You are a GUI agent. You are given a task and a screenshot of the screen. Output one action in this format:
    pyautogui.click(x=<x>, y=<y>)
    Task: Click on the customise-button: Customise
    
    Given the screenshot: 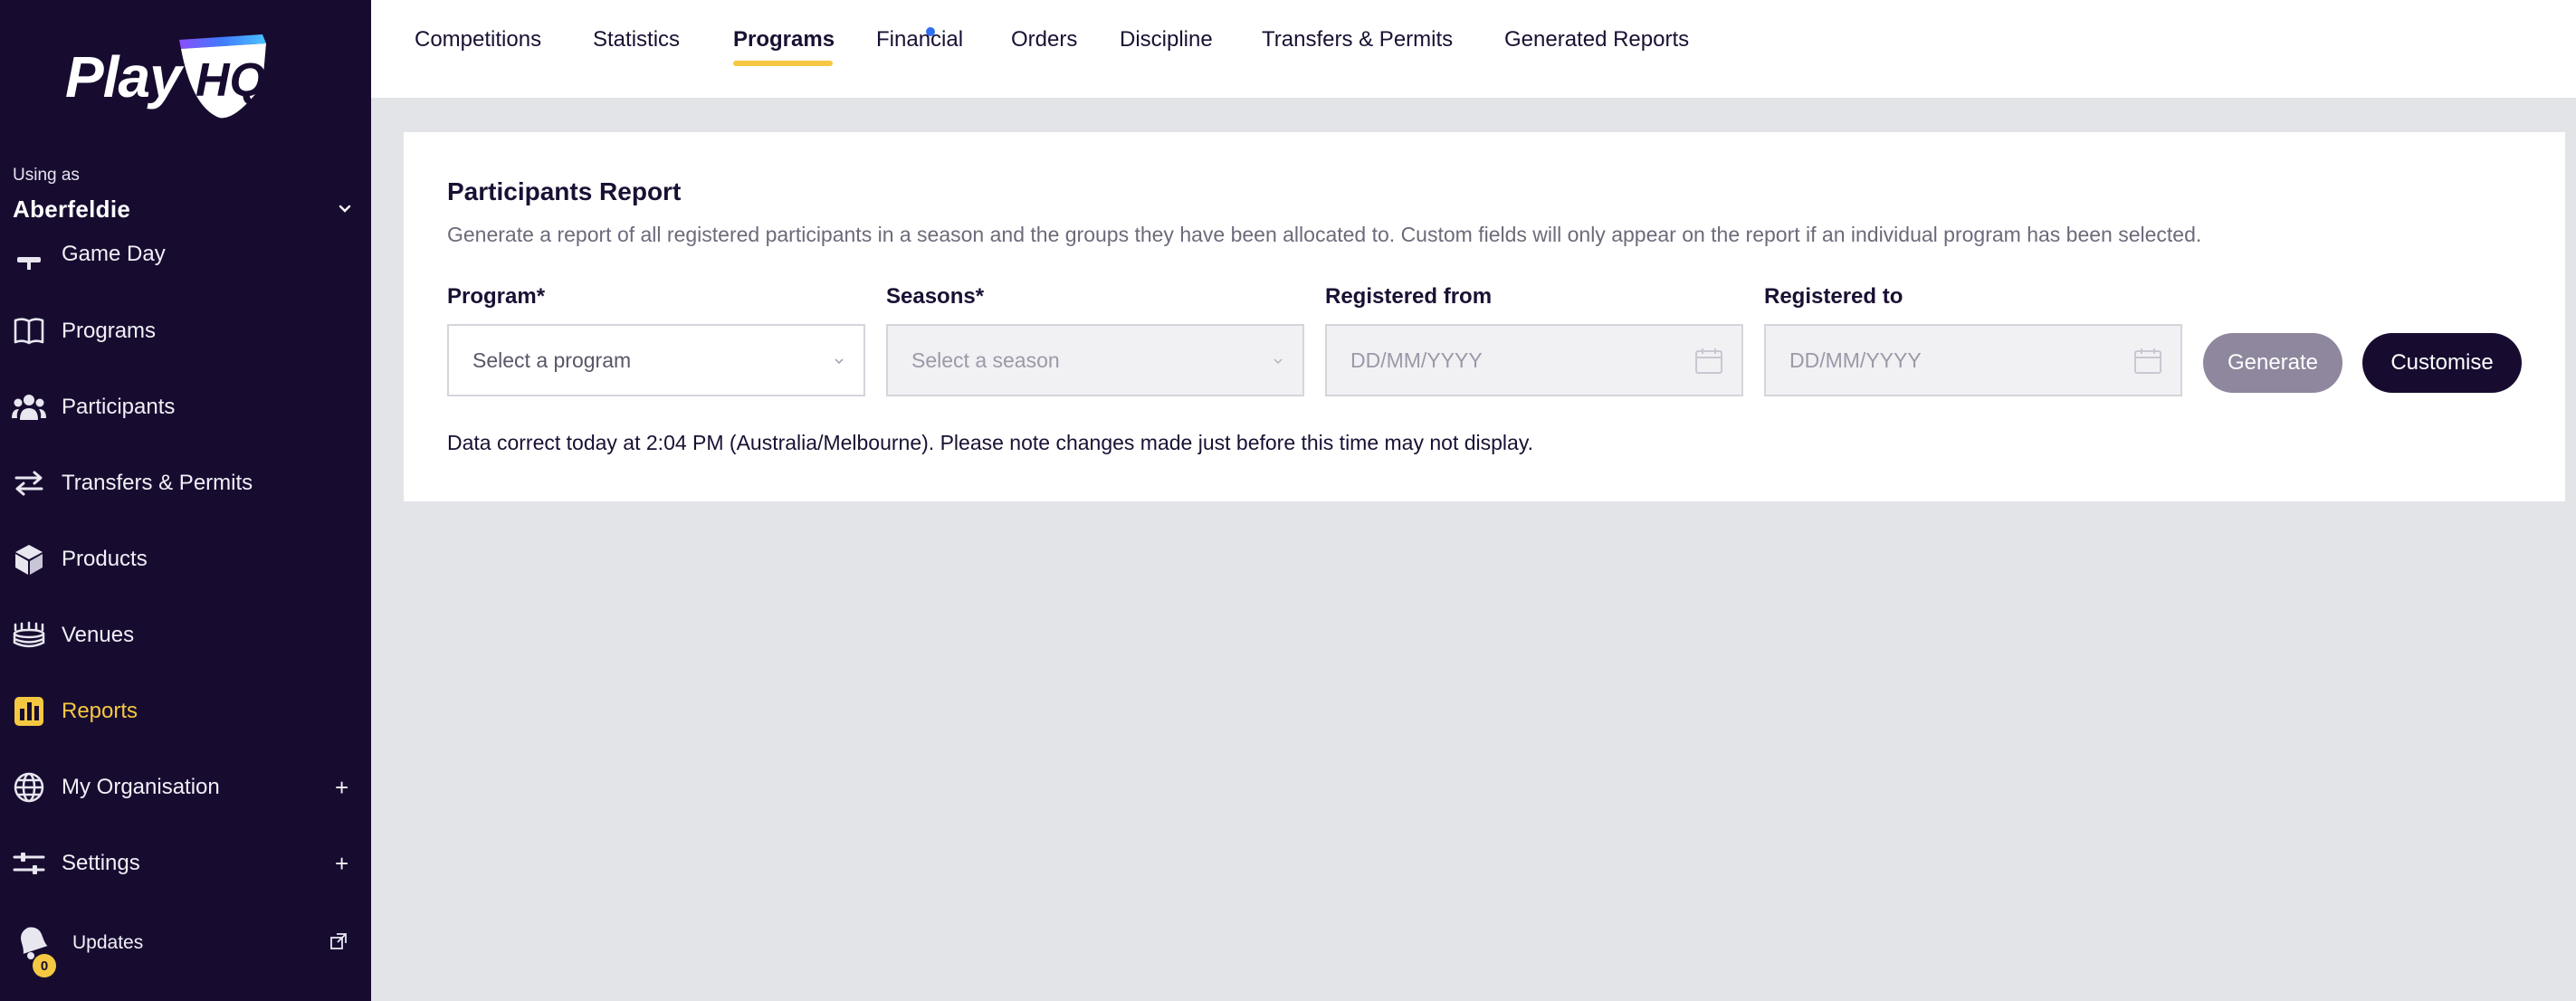 What is the action you would take?
    pyautogui.click(x=2442, y=363)
    